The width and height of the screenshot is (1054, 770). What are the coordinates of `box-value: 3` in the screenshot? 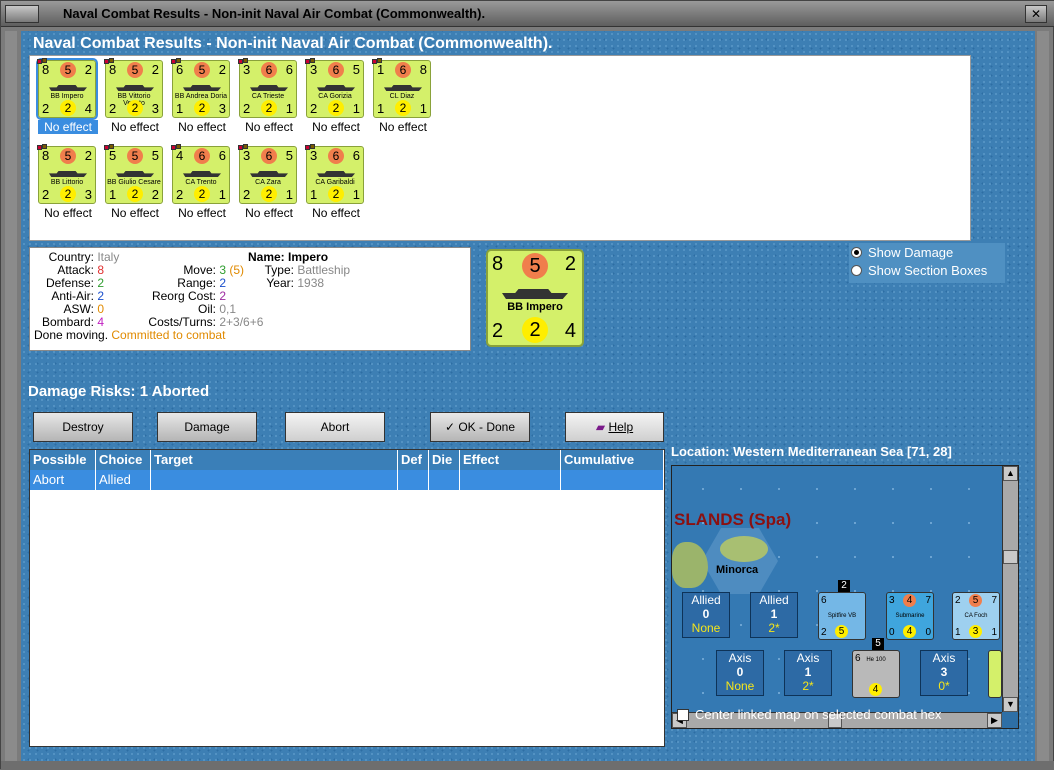 It's located at (944, 672).